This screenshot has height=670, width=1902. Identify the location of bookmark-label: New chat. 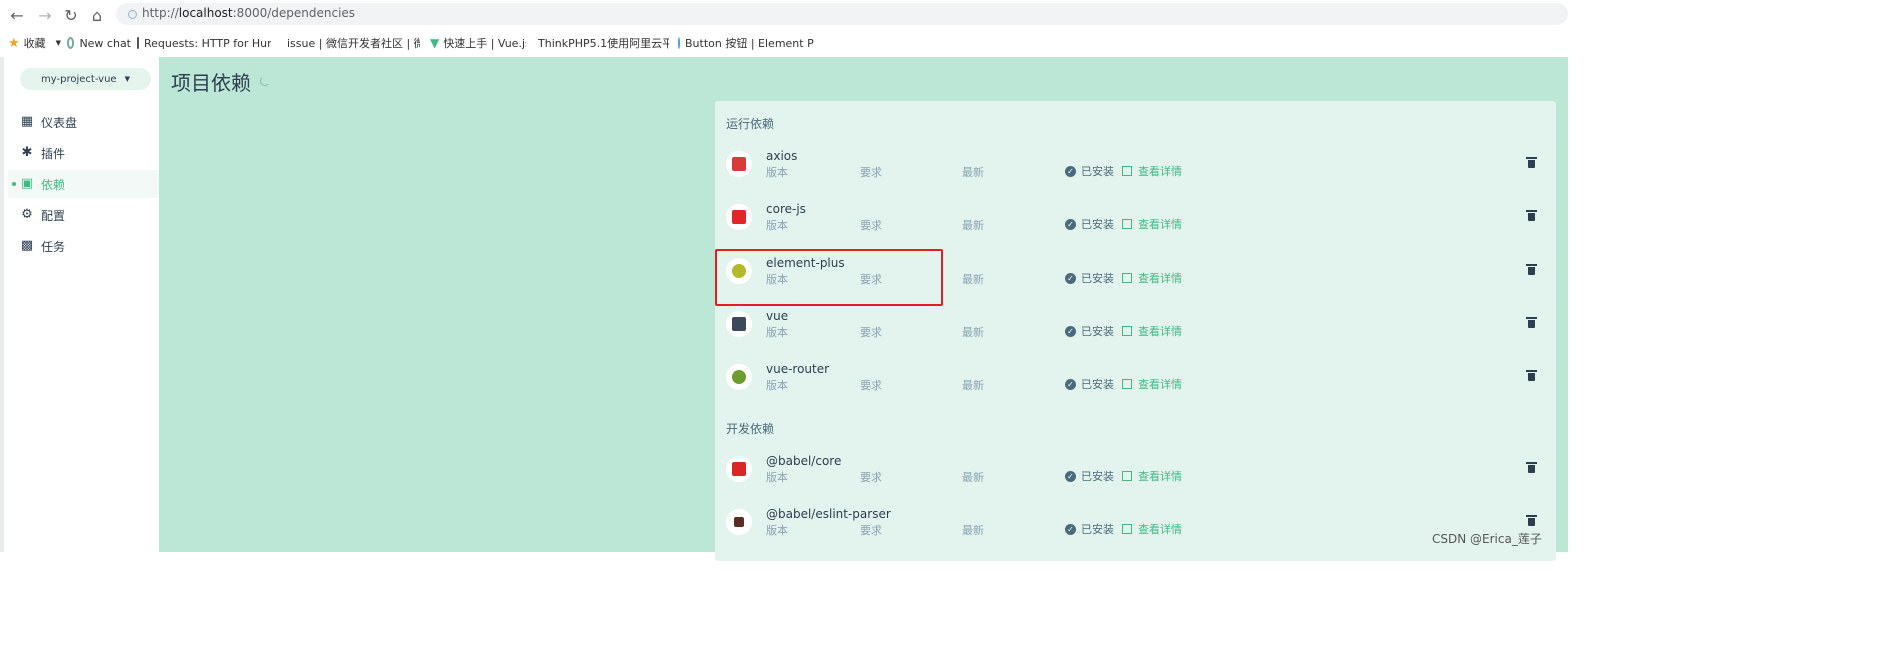
(105, 43).